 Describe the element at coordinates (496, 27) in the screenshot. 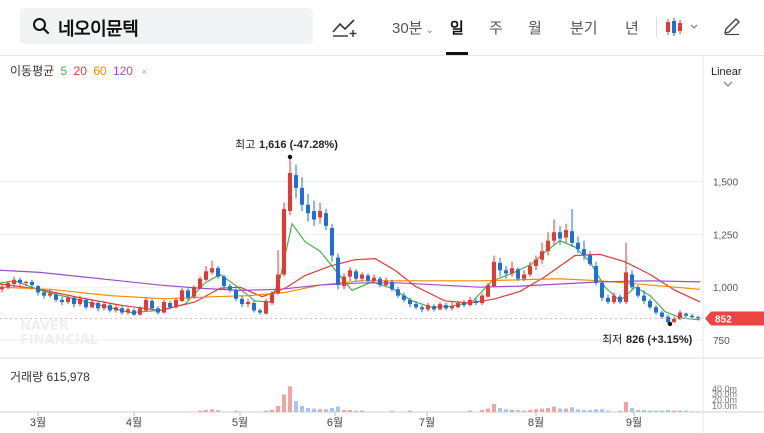

I see `period-week: 주` at that location.